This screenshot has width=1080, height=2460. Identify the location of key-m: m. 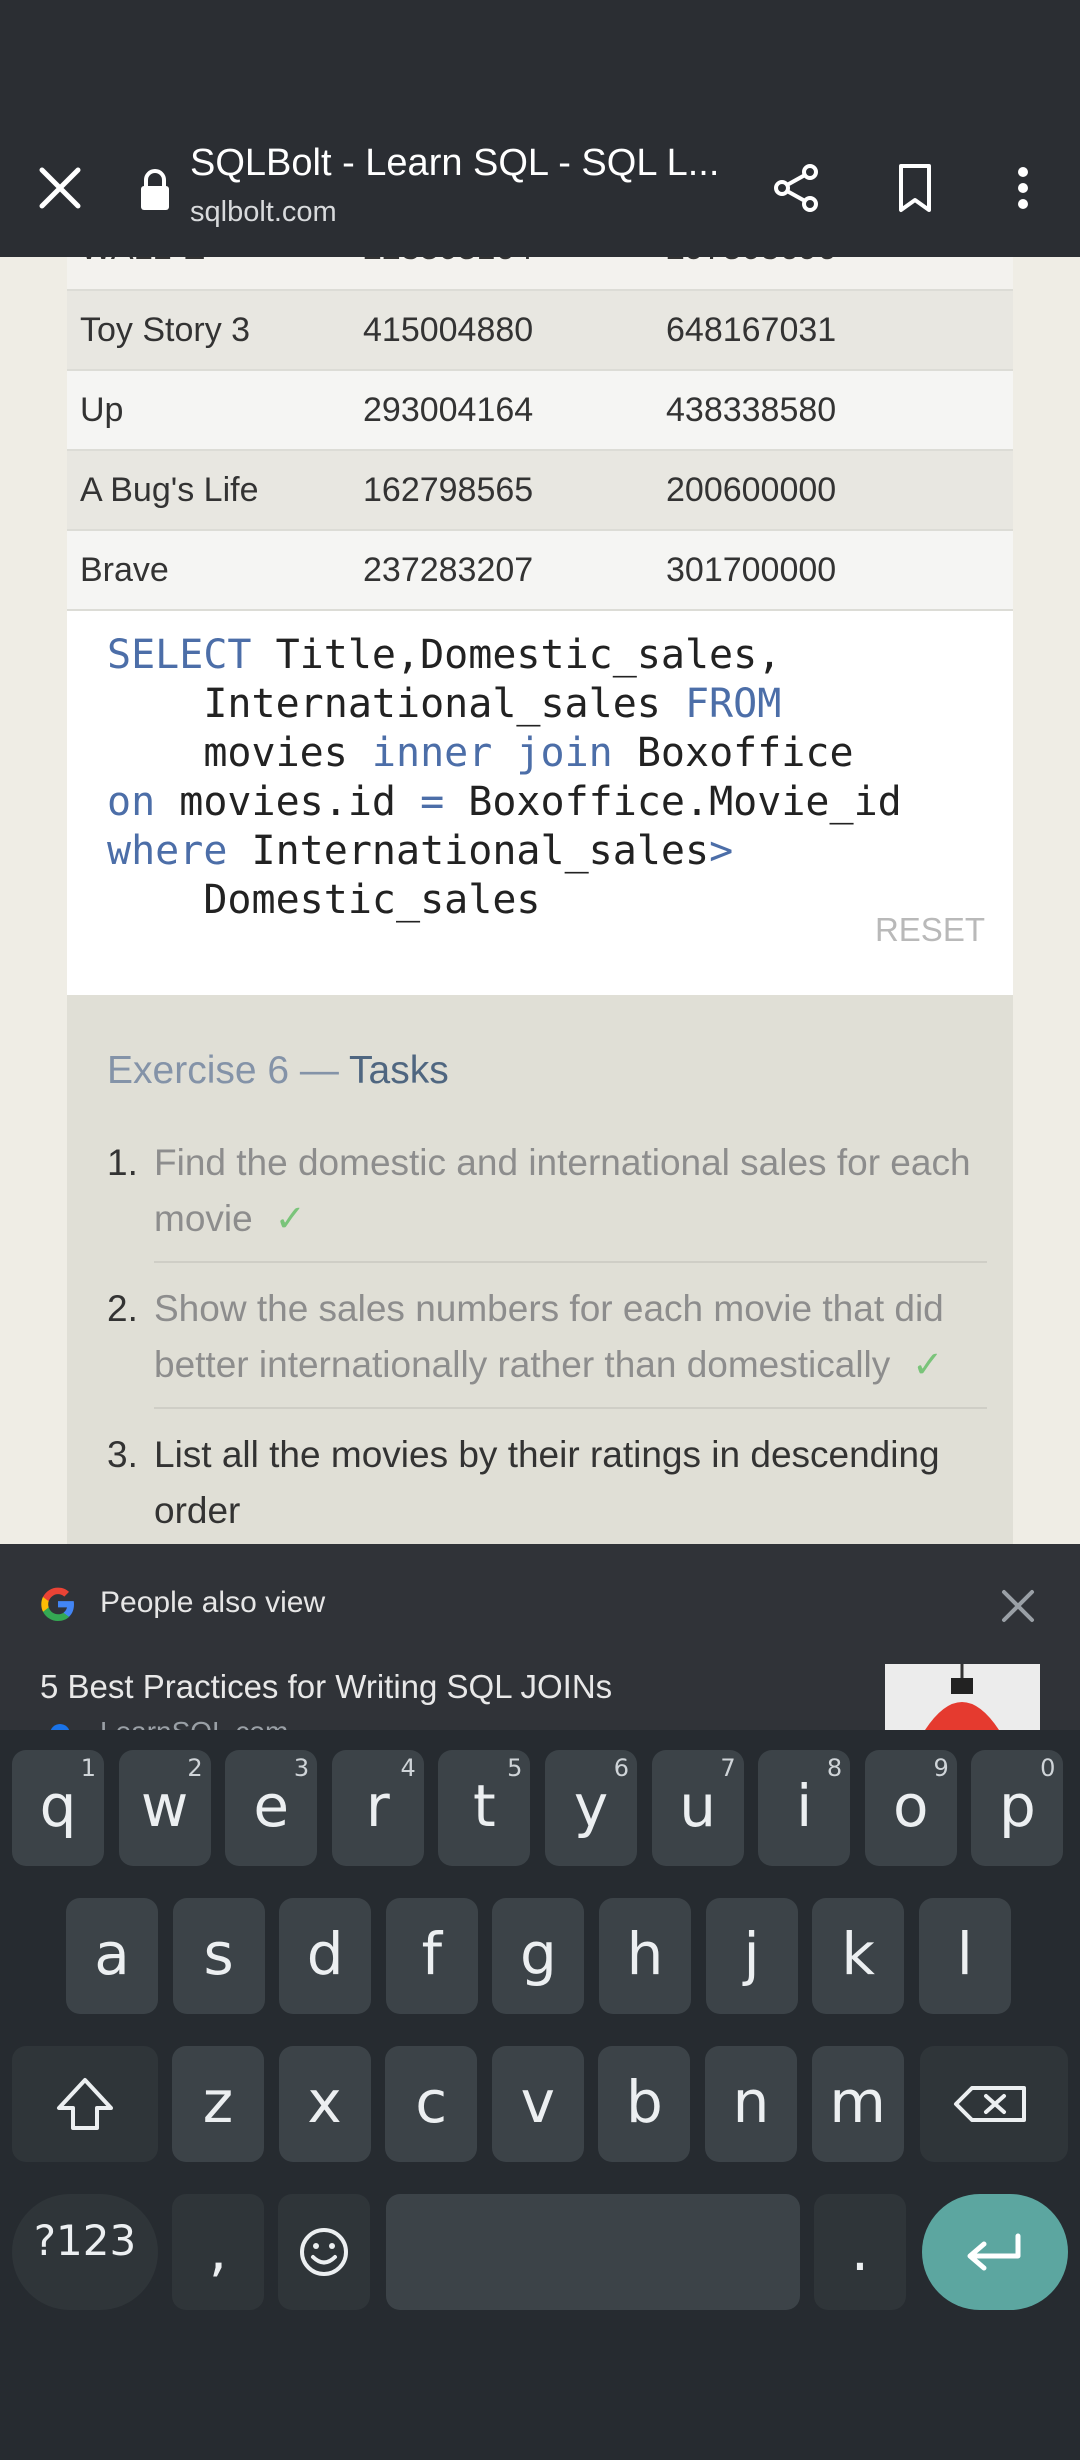
(857, 2104).